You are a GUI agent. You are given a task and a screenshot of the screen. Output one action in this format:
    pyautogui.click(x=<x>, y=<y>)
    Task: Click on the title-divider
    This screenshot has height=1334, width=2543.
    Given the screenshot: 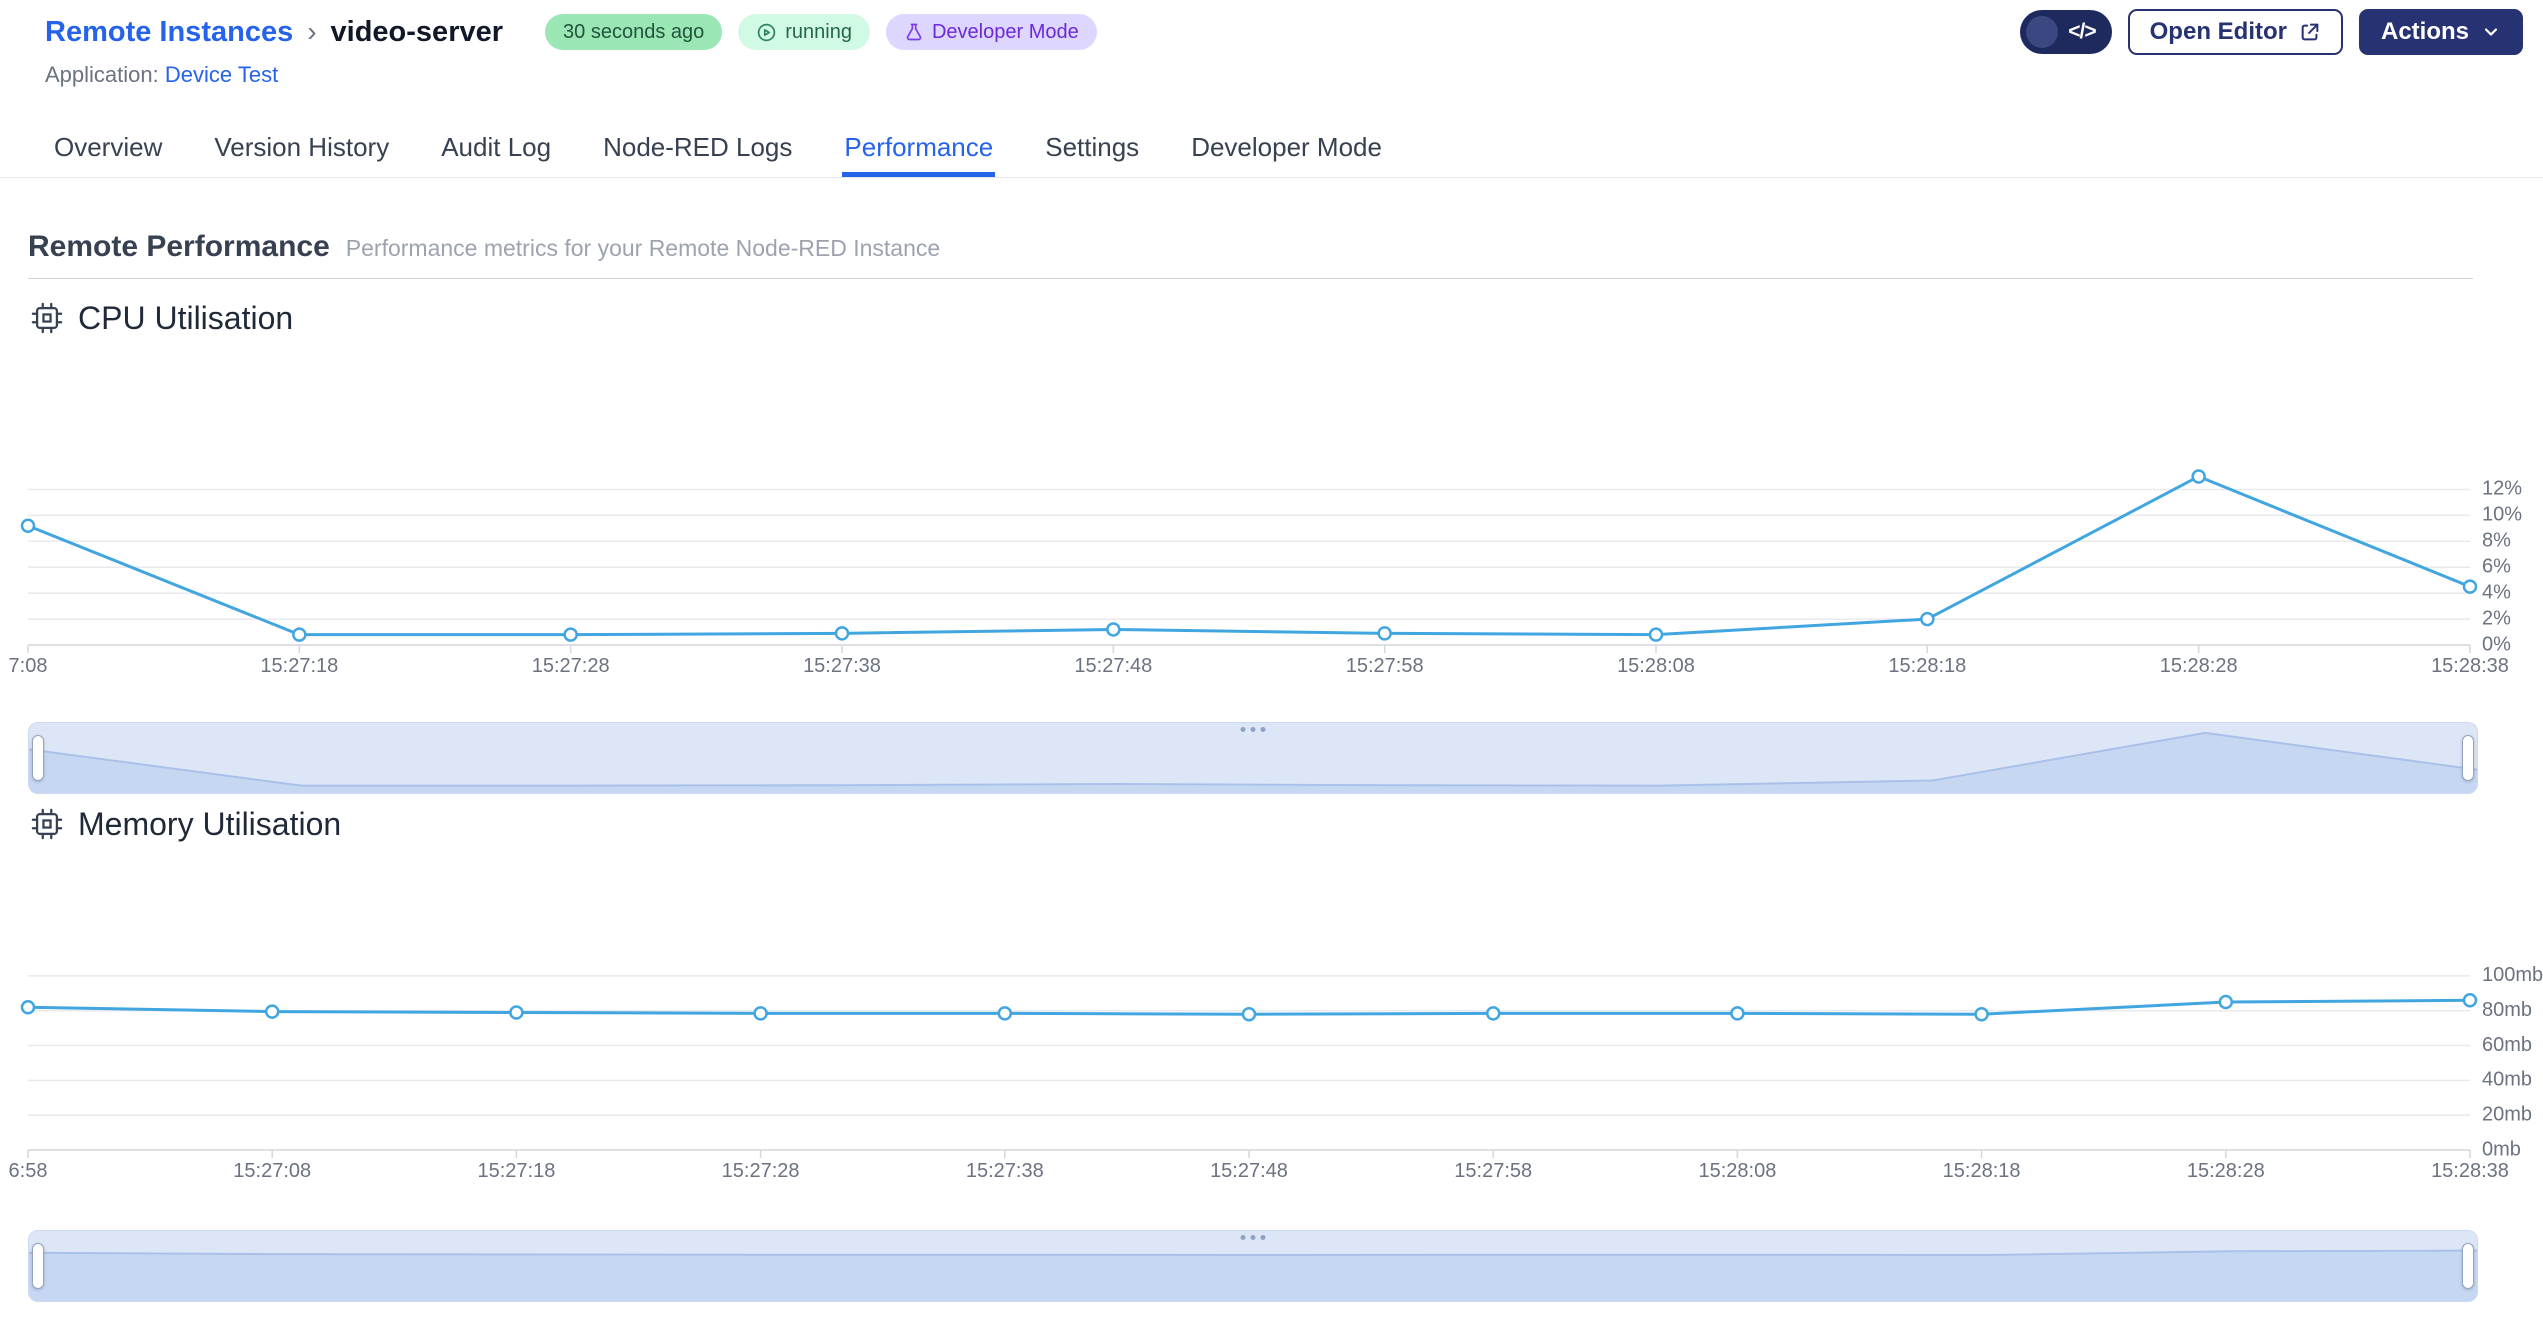 What is the action you would take?
    pyautogui.click(x=1250, y=278)
    